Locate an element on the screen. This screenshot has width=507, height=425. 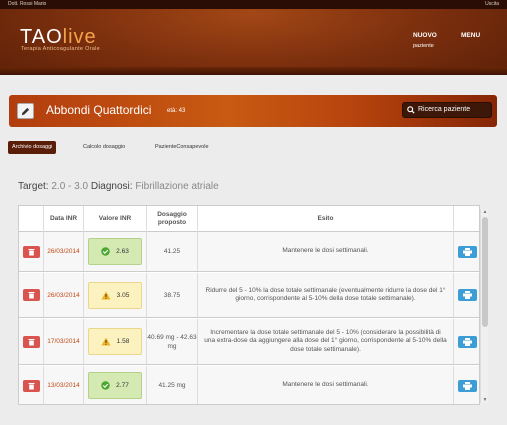
th-inr: Valore INR is located at coordinates (115, 219).